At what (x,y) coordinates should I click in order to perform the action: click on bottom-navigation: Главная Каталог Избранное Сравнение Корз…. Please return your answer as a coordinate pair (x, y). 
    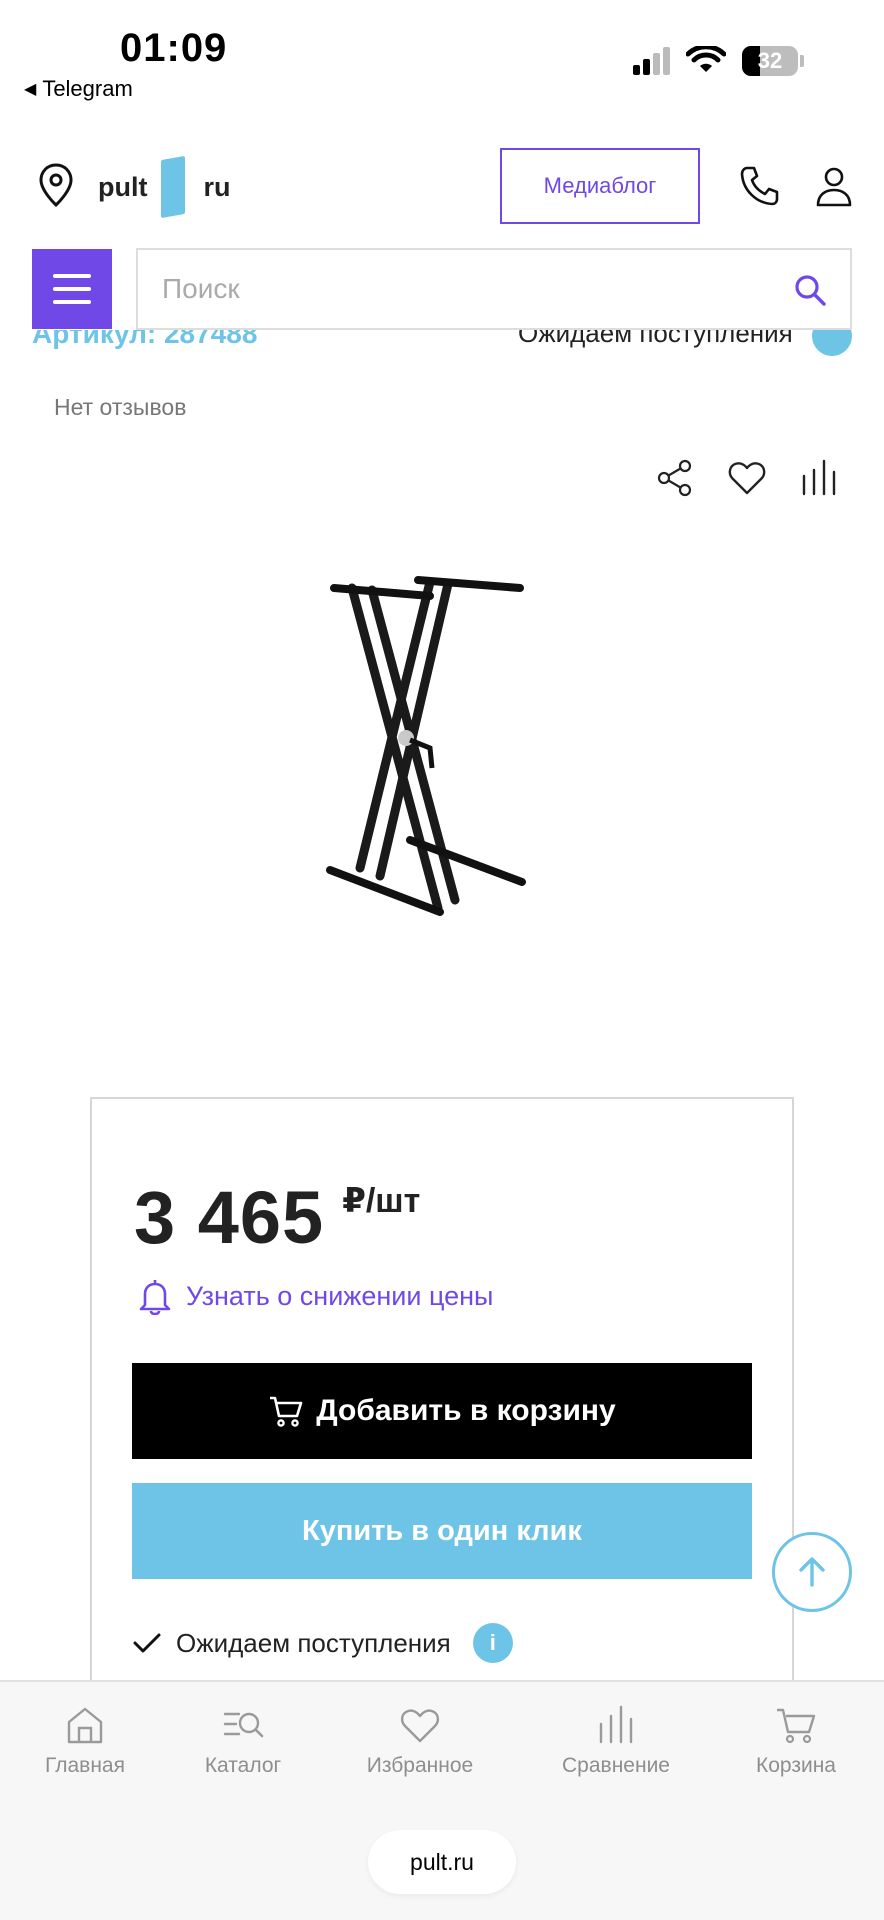
    Looking at the image, I should click on (442, 1800).